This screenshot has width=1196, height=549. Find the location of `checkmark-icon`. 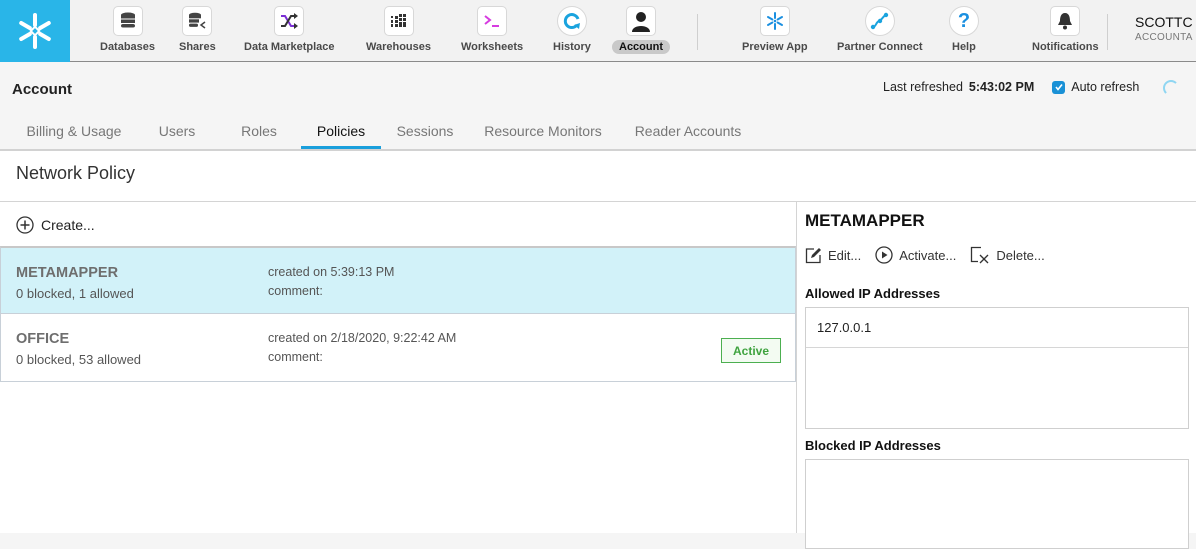

checkmark-icon is located at coordinates (1059, 87).